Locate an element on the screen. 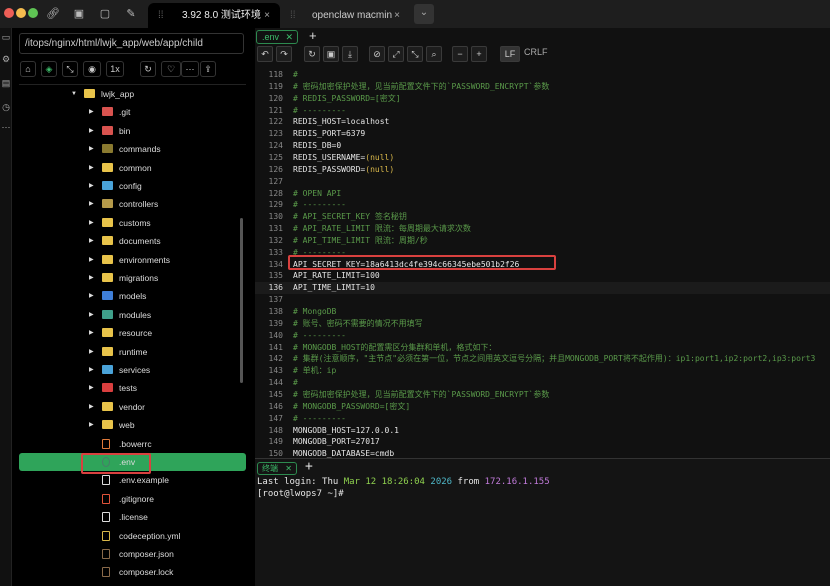 This screenshot has width=830, height=586. home-button: ⌂ is located at coordinates (28, 69).